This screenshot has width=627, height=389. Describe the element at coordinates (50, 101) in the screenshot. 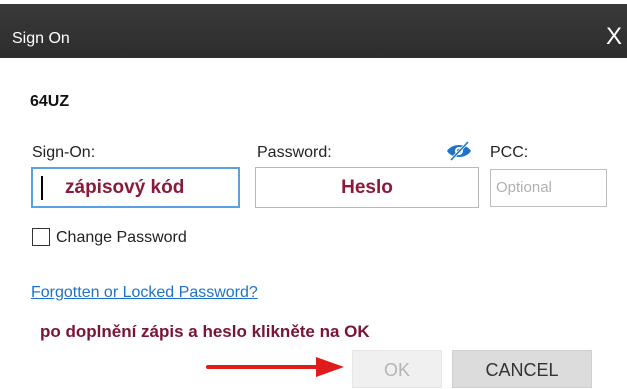

I see `agency-code: 64UZ` at that location.